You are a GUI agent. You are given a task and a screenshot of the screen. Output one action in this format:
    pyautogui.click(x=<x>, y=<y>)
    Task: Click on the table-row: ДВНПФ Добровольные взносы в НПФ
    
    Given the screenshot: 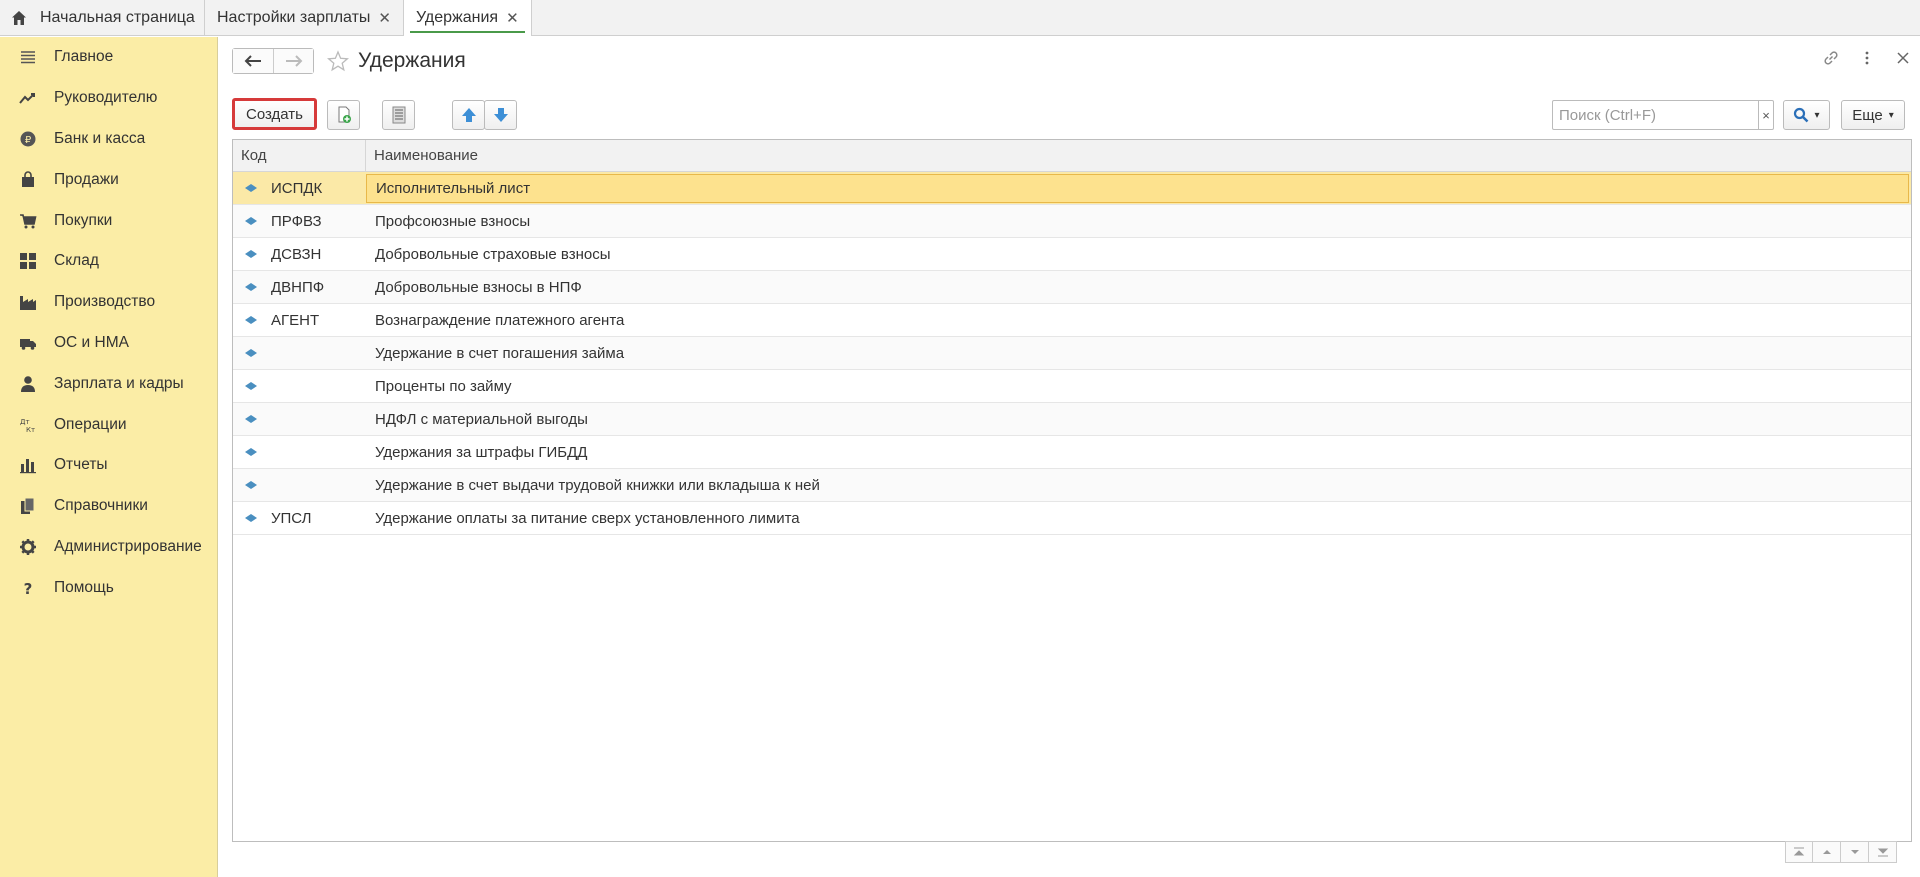 What is the action you would take?
    pyautogui.click(x=1072, y=287)
    